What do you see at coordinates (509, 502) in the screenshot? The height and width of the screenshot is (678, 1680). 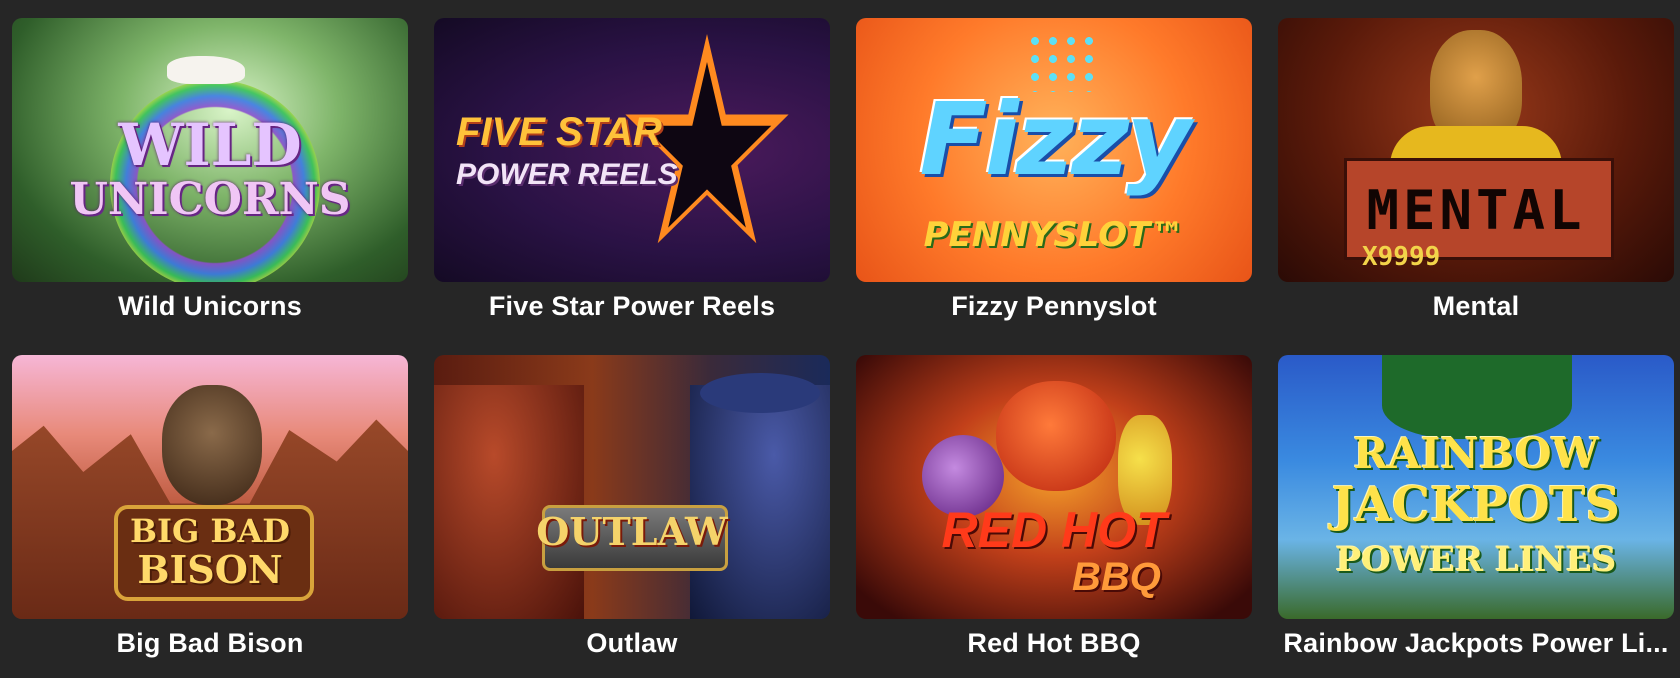 I see `bandit-art` at bounding box center [509, 502].